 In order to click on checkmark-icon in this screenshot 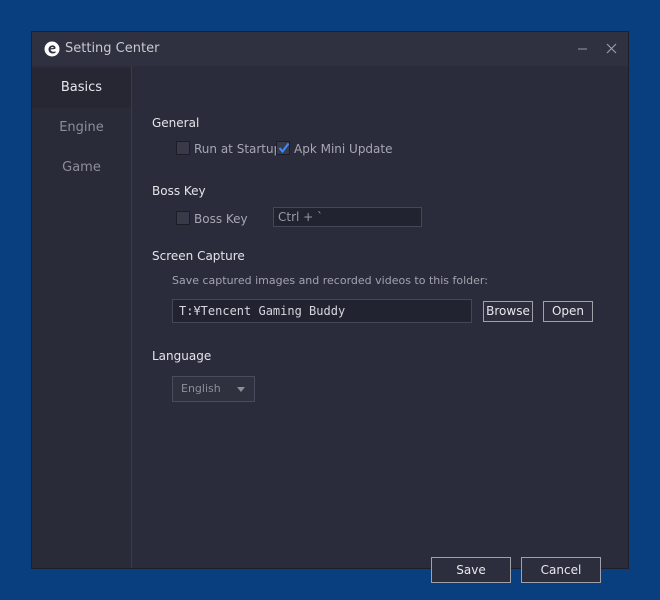, I will do `click(284, 148)`.